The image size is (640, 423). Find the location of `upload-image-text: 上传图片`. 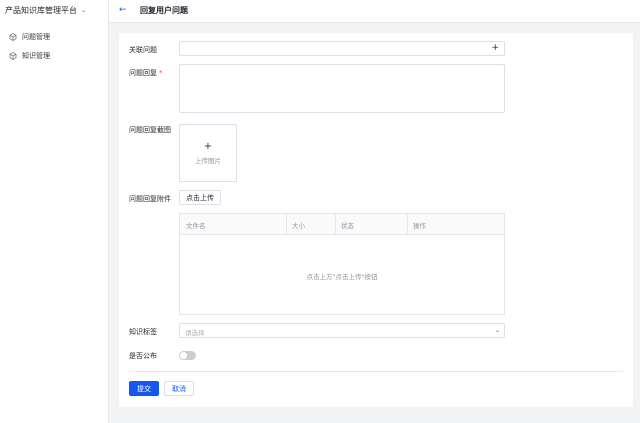

upload-image-text: 上传图片 is located at coordinates (208, 160).